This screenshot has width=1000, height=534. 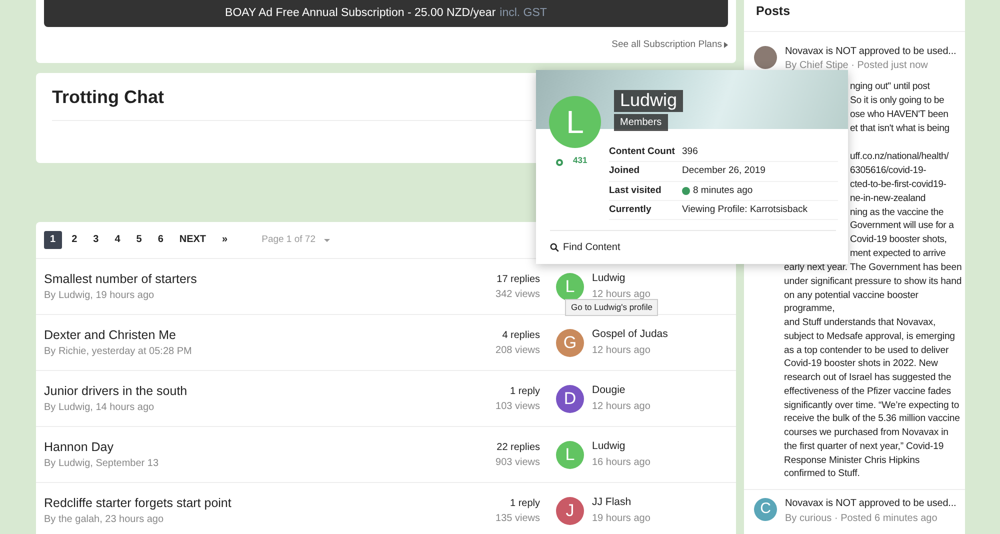 I want to click on last-page-button: », so click(x=225, y=240).